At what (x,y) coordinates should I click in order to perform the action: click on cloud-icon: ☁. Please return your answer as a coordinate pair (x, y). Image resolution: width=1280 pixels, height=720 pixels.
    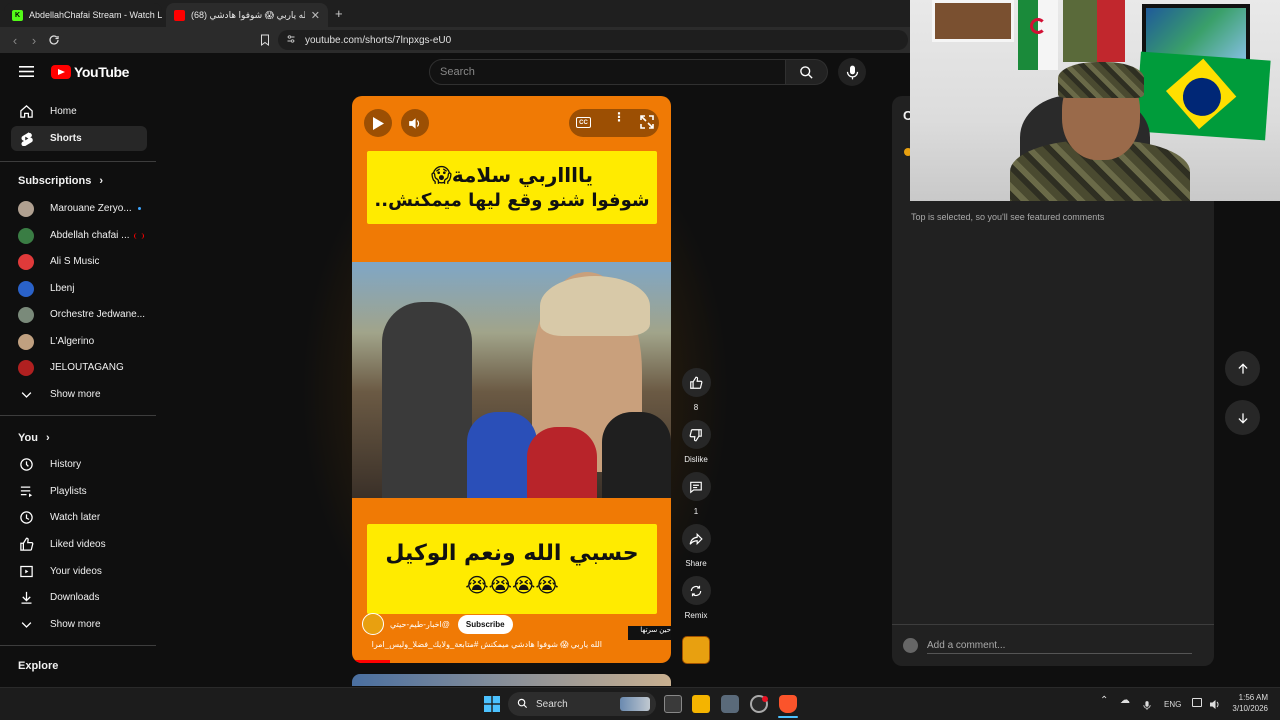
    Looking at the image, I should click on (1125, 700).